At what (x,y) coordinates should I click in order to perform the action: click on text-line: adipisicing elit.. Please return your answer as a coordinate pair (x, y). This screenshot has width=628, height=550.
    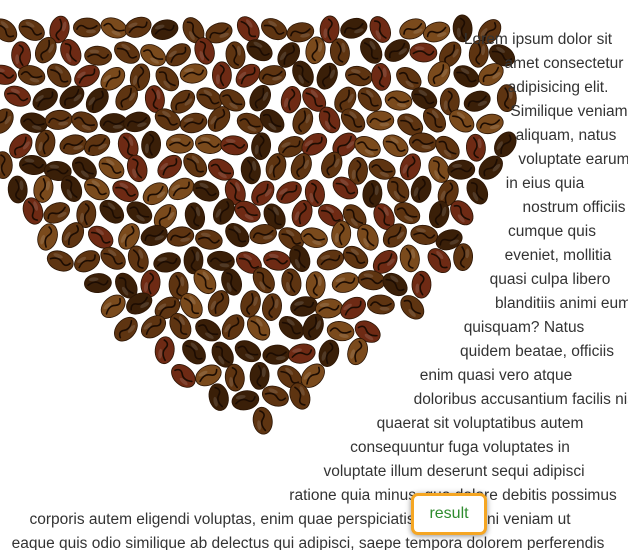
    Looking at the image, I should click on (558, 87).